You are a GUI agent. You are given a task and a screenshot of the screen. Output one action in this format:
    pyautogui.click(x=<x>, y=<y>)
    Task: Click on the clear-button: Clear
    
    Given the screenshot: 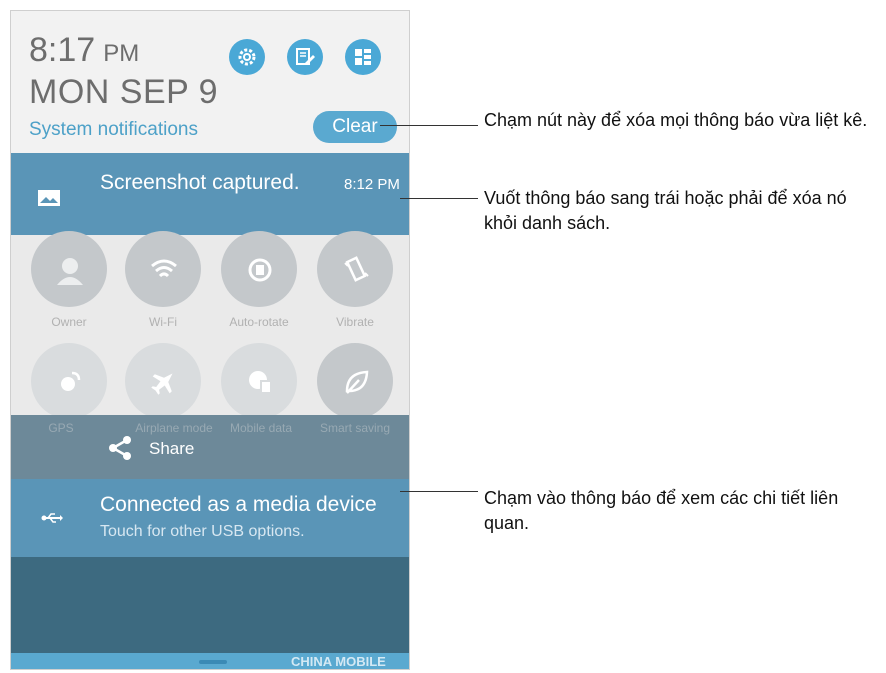 What is the action you would take?
    pyautogui.click(x=355, y=127)
    